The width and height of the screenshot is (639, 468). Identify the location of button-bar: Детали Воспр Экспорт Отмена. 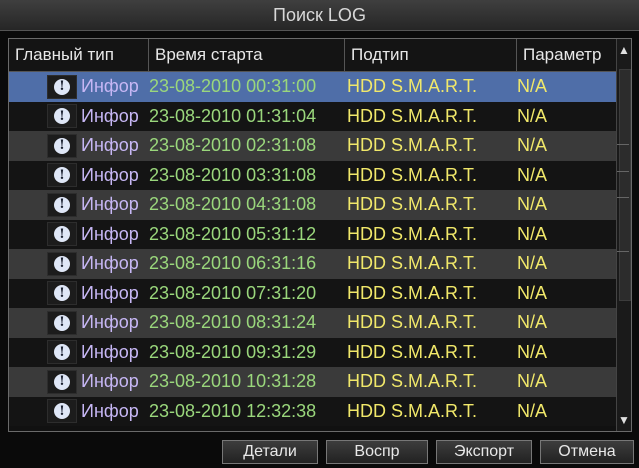
(319, 450).